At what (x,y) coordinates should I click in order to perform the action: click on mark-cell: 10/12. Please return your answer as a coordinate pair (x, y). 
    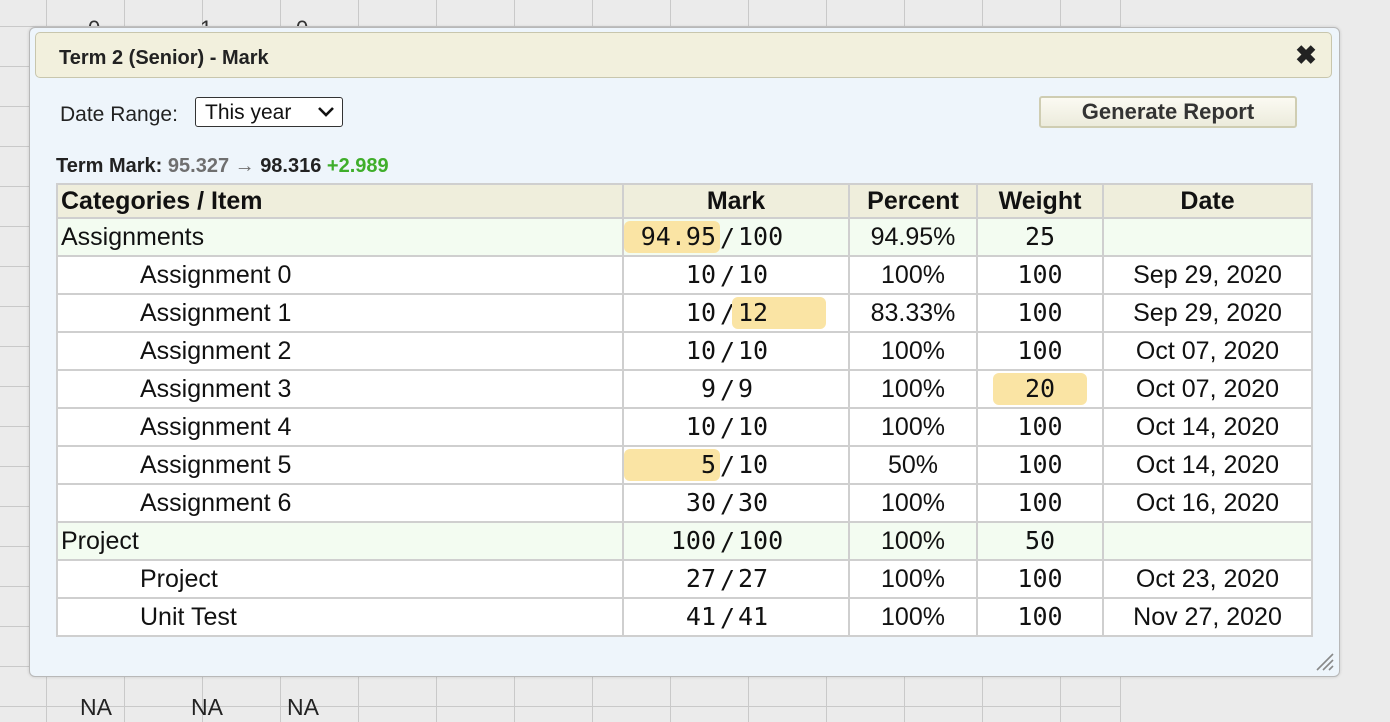
    Looking at the image, I should click on (736, 313).